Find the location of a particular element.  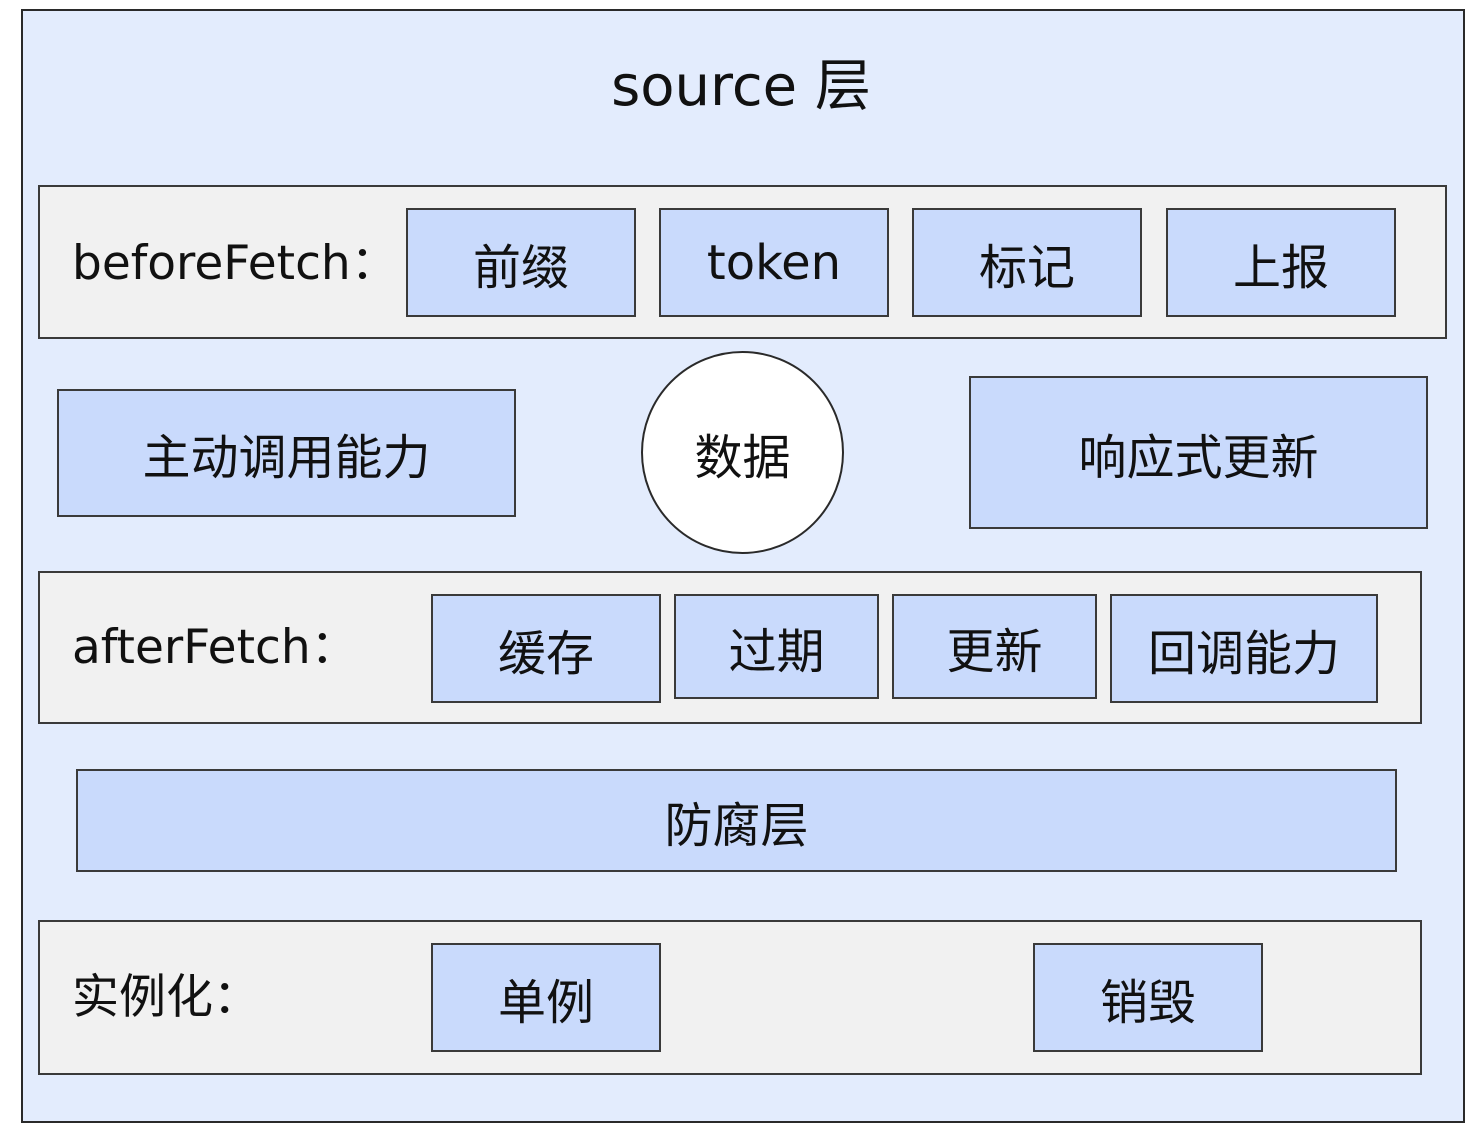

instantiation-item-singleton: 单例 is located at coordinates (546, 997).